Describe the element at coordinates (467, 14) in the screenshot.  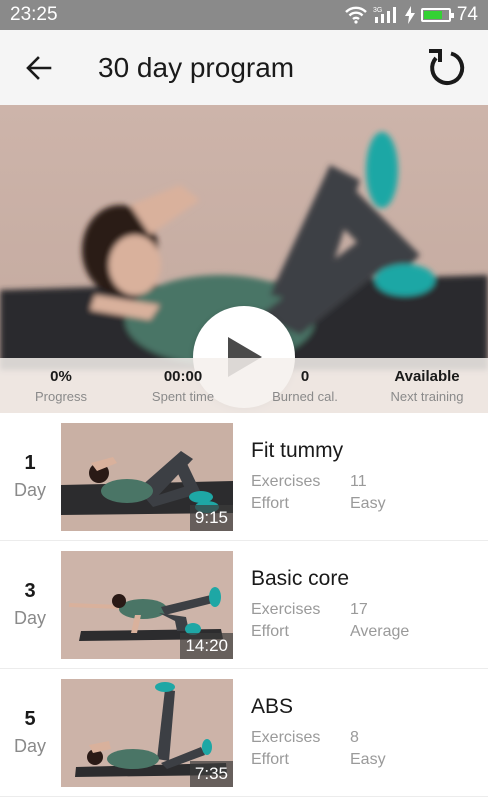
I see `battery-level: 74` at that location.